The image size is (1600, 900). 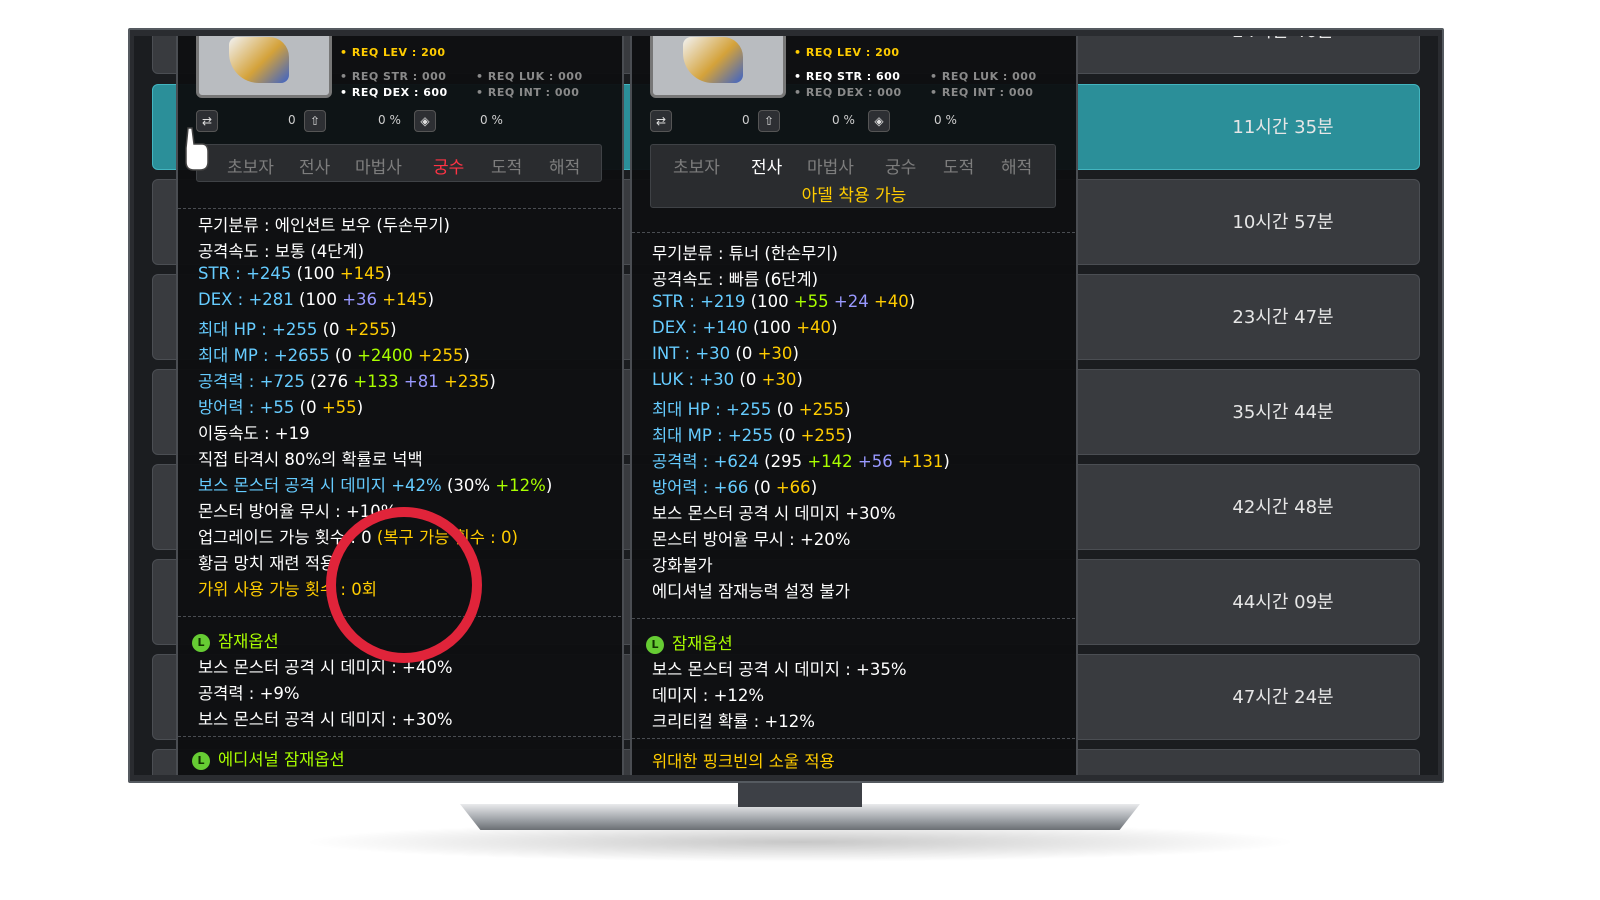 What do you see at coordinates (727, 379) in the screenshot?
I see `stat-luk: LUK : +30 (0 +30)` at bounding box center [727, 379].